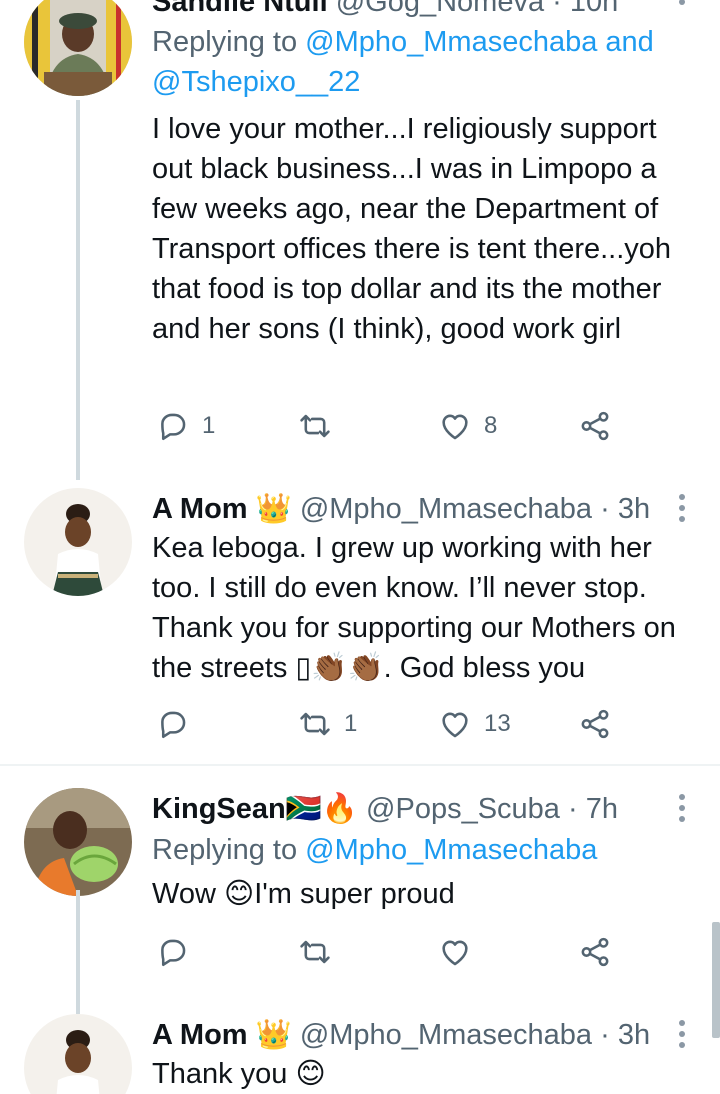 The width and height of the screenshot is (720, 1094). Describe the element at coordinates (219, 809) in the screenshot. I see `display-name: KingSean` at that location.